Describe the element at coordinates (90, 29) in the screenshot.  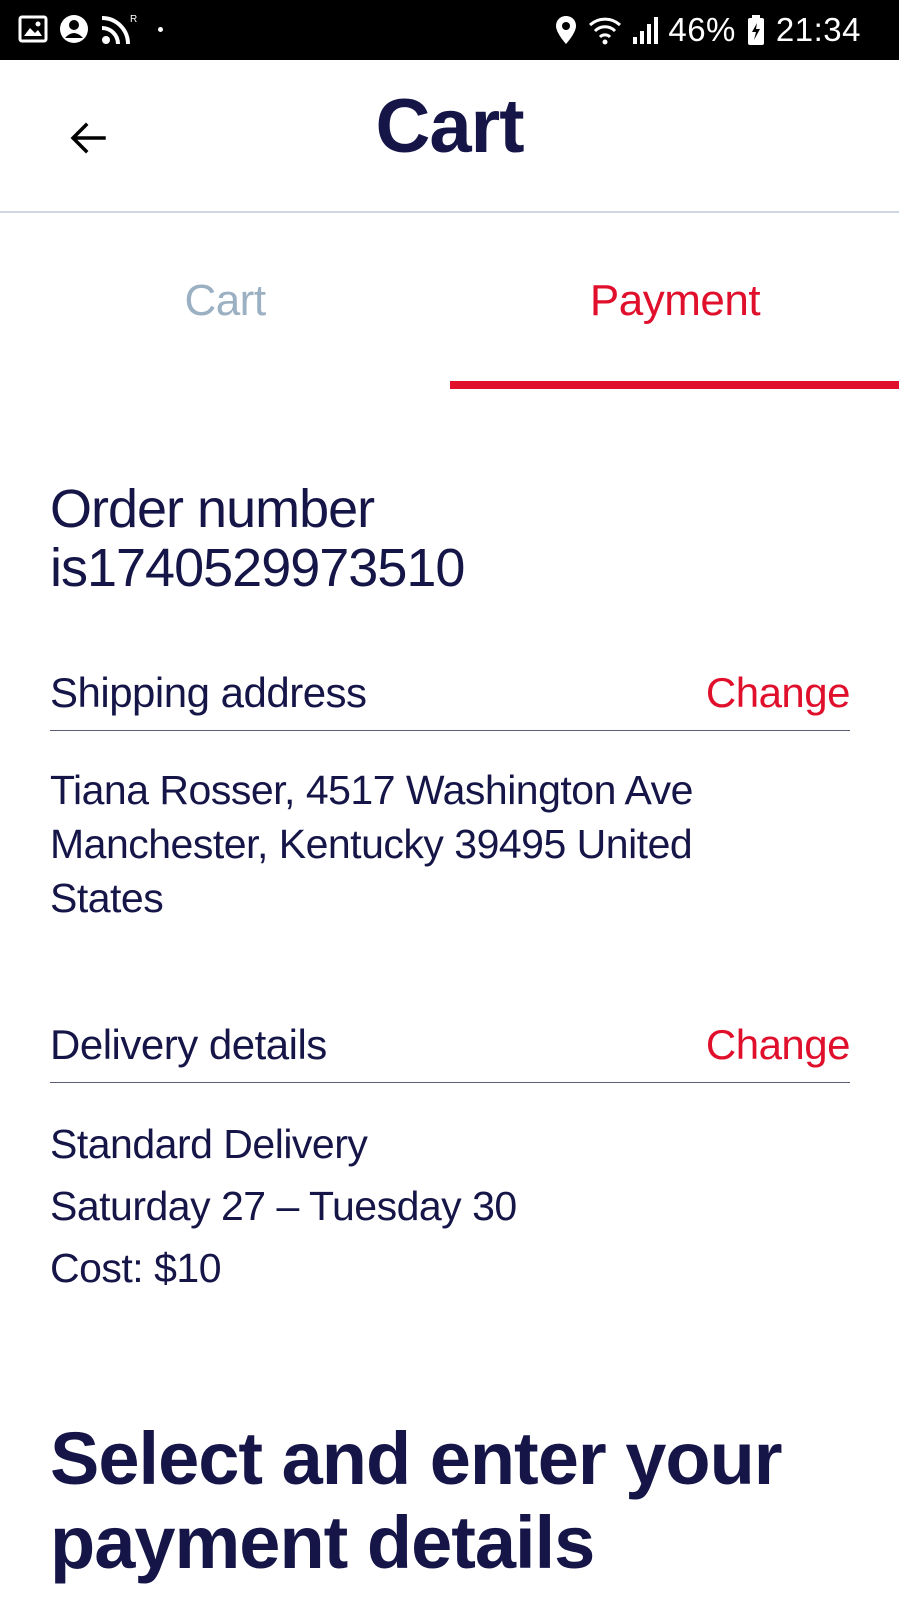
I see `status-left: R` at that location.